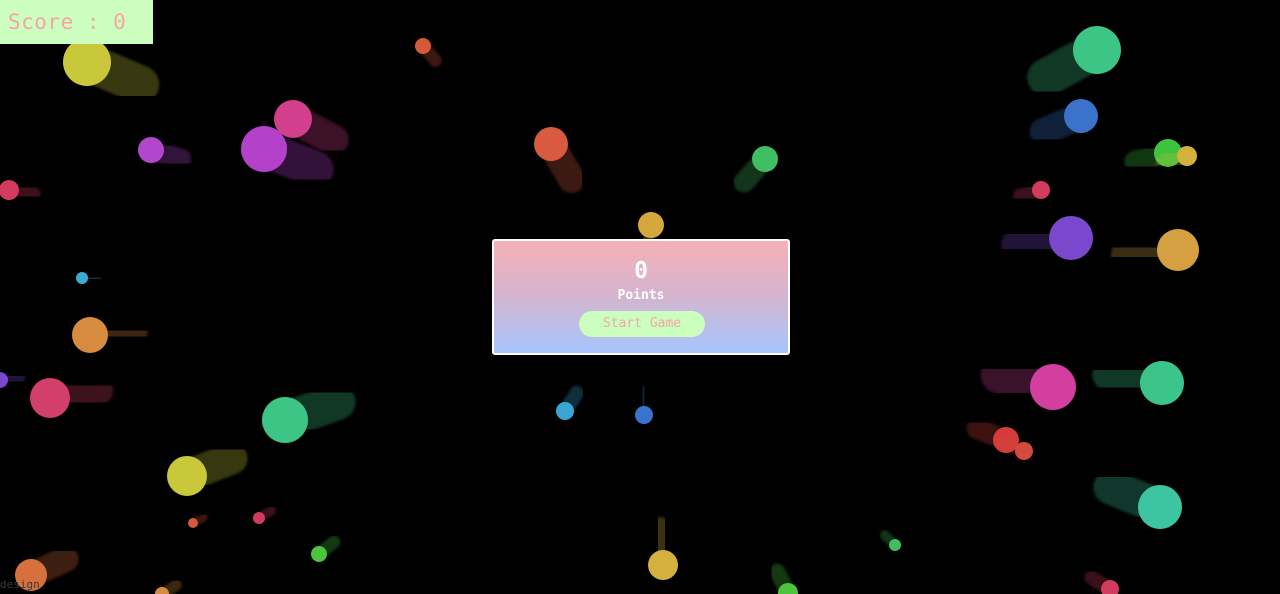 This screenshot has height=594, width=1280. What do you see at coordinates (642, 324) in the screenshot?
I see `start-game-button: Start Game` at bounding box center [642, 324].